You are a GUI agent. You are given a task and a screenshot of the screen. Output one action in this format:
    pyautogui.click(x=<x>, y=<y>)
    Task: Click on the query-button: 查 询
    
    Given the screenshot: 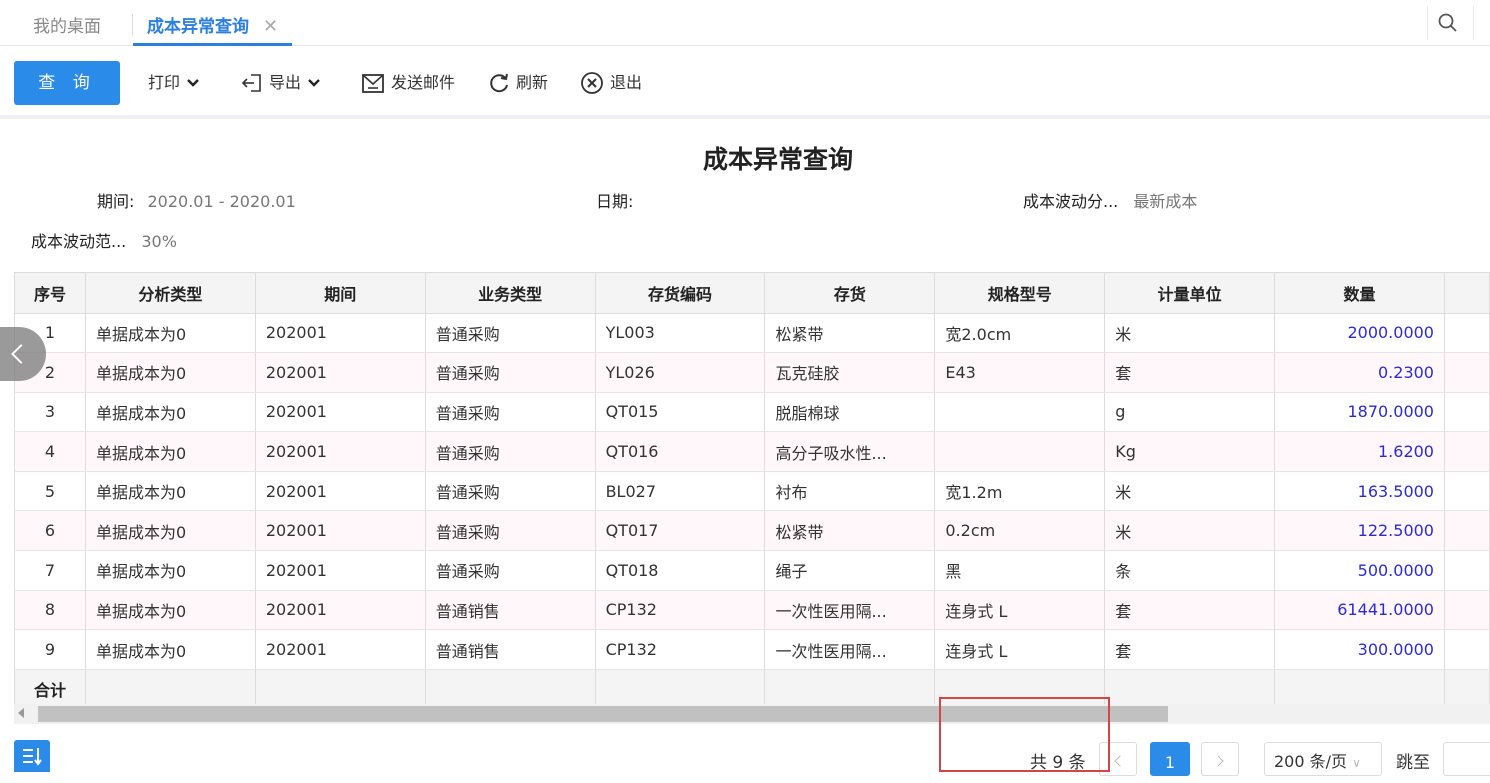 What is the action you would take?
    pyautogui.click(x=67, y=83)
    